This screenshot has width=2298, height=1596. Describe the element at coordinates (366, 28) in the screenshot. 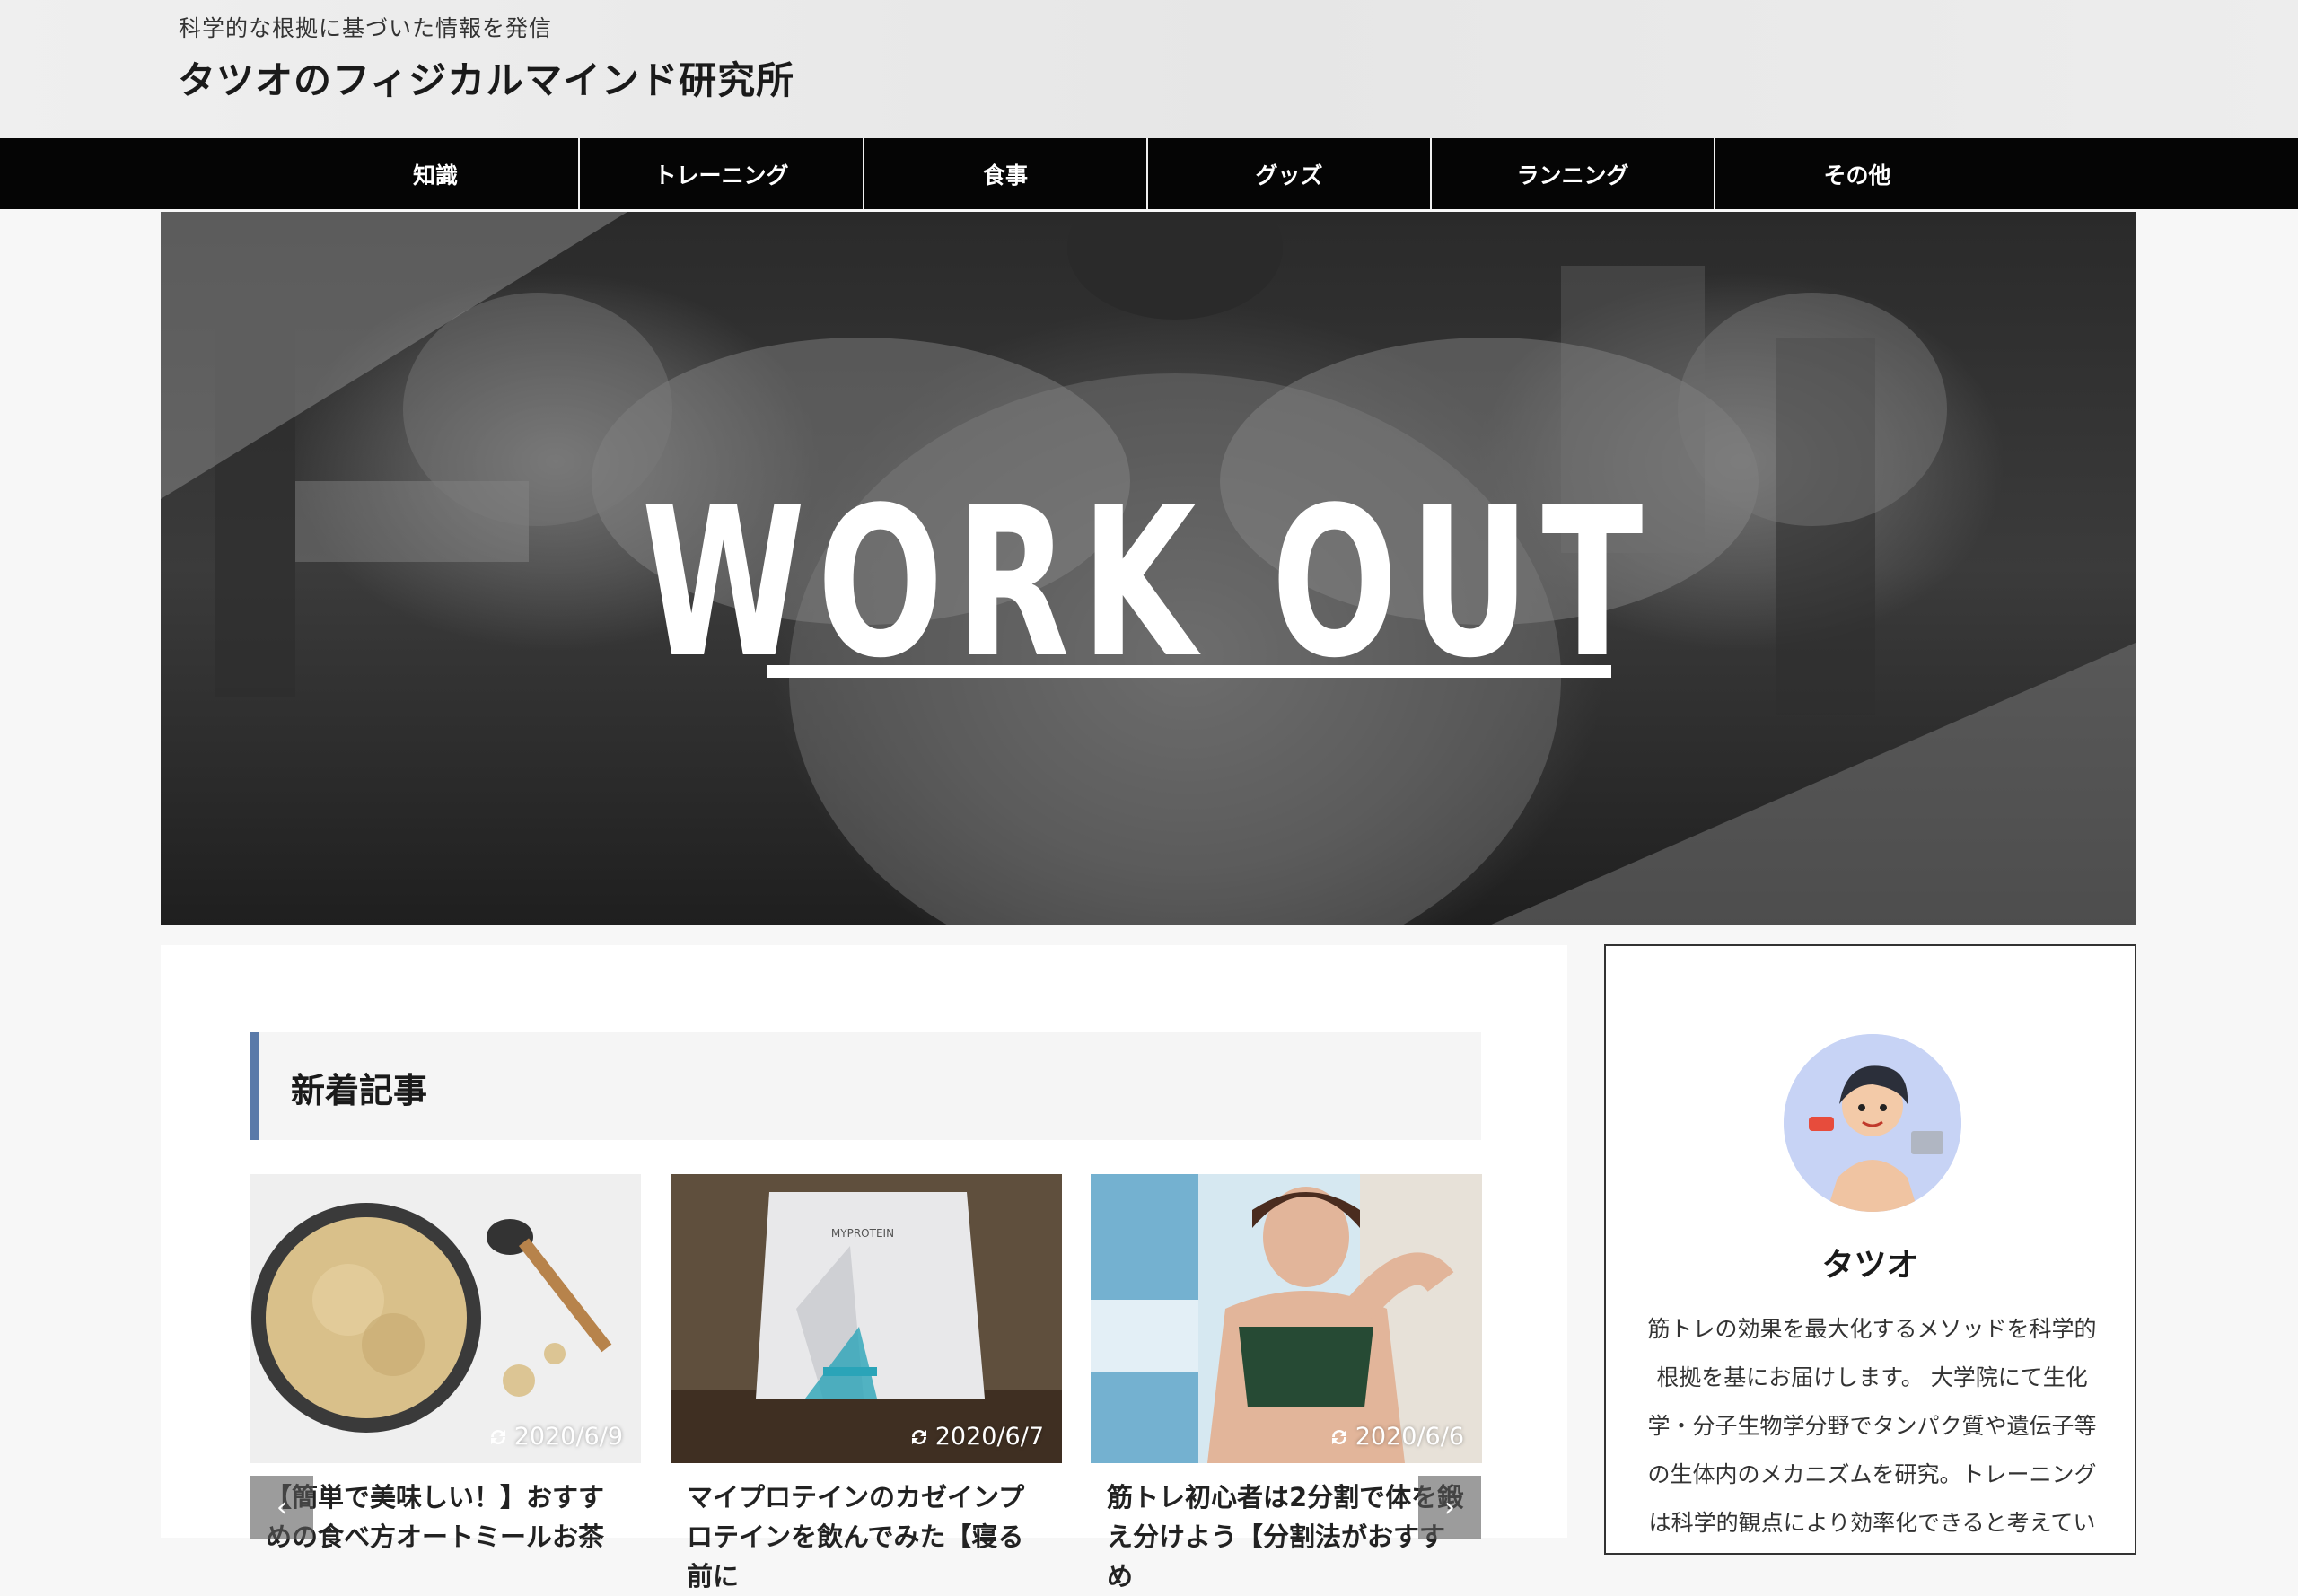

I see `site-tagline: 科学的な根拠に基づいた情報を発信` at that location.